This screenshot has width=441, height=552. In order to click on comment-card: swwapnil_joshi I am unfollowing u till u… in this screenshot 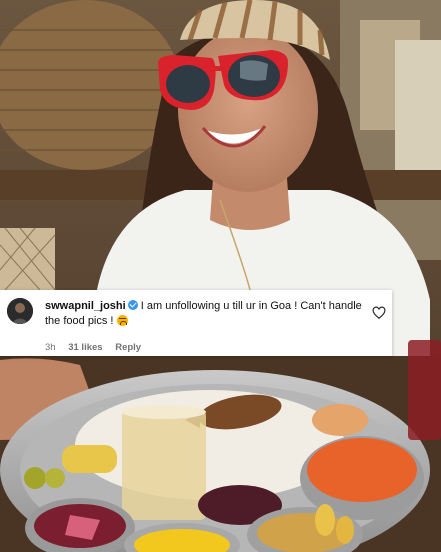, I will do `click(196, 323)`.